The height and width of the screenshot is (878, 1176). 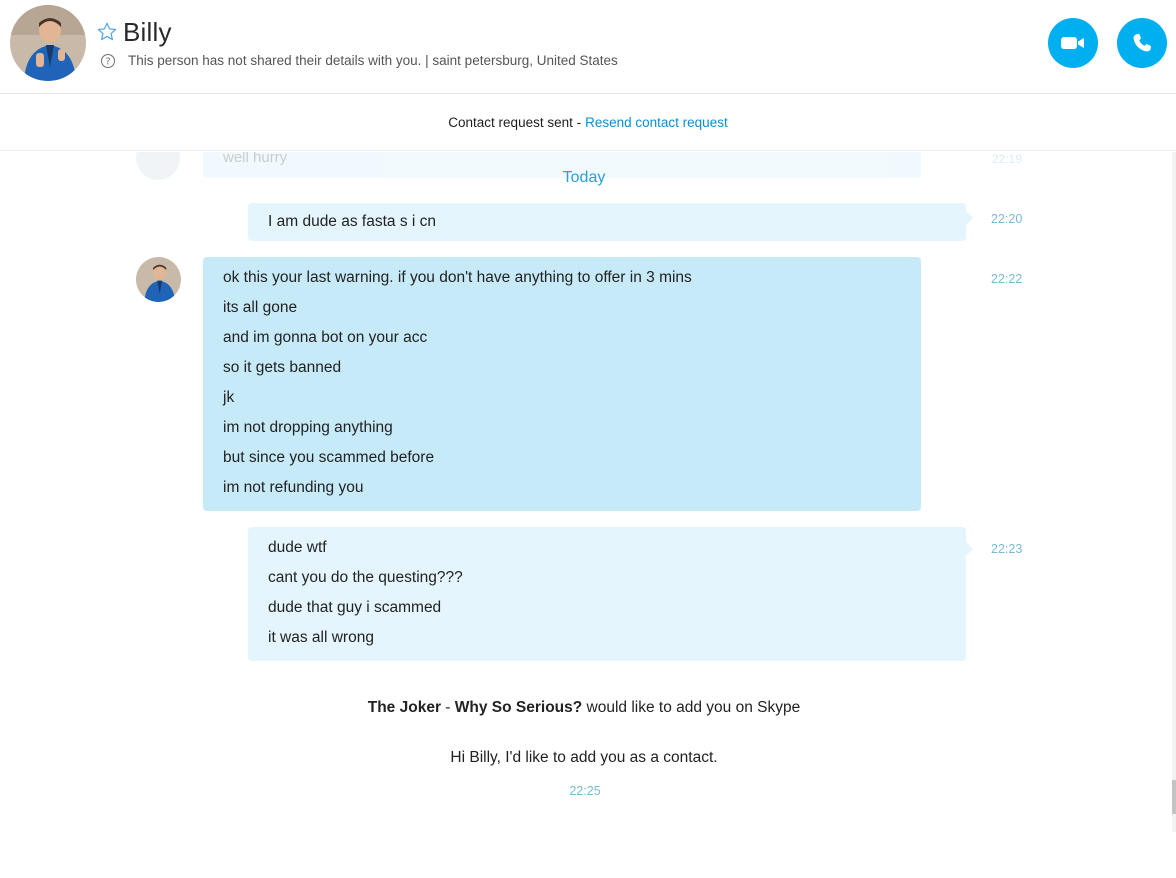 What do you see at coordinates (584, 177) in the screenshot?
I see `day-separator: Today` at bounding box center [584, 177].